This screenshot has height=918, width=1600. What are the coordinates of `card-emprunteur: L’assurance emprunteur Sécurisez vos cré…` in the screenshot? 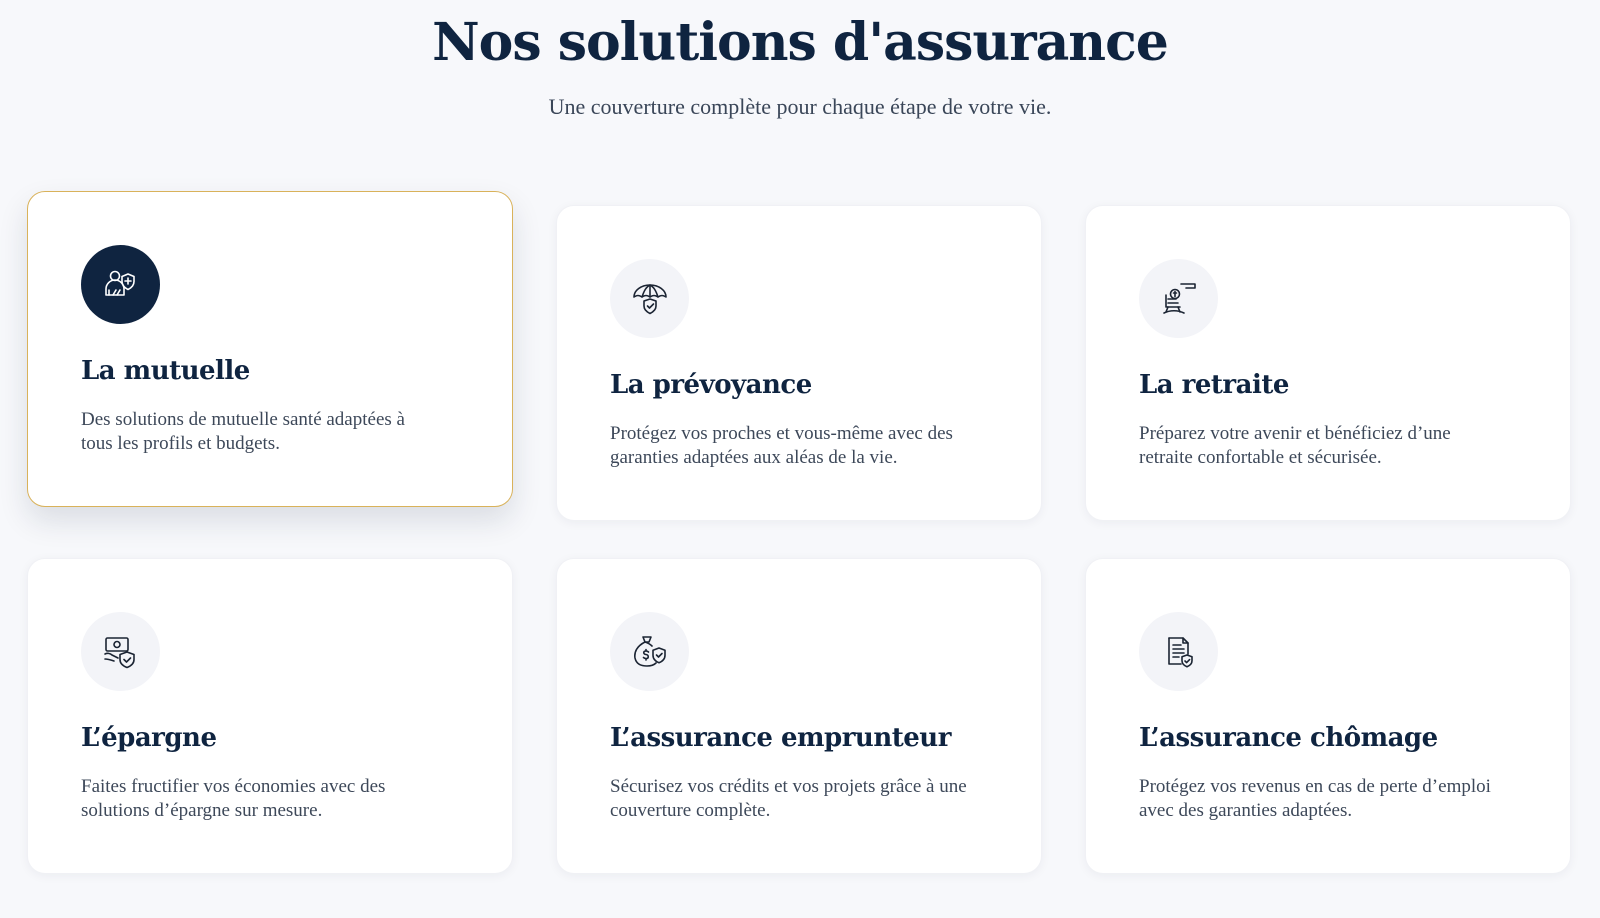 It's located at (799, 716).